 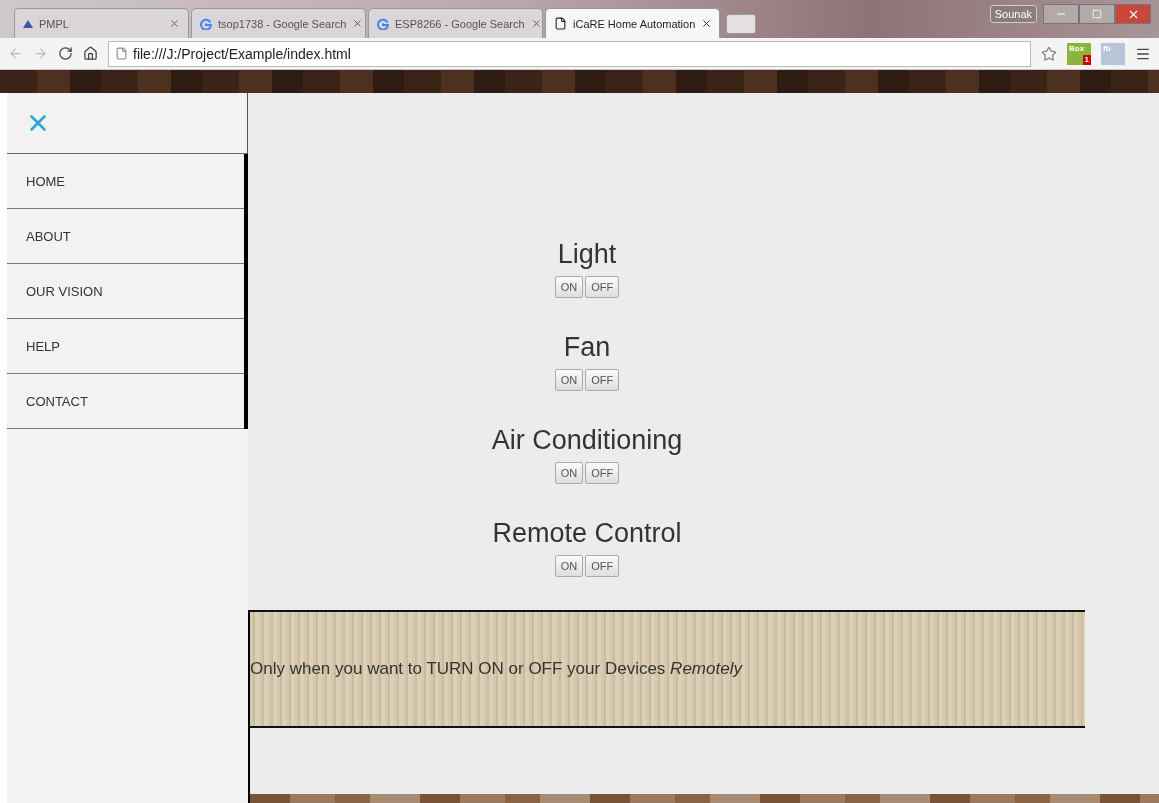 What do you see at coordinates (125, 401) in the screenshot?
I see `nav-link: CONTACT` at bounding box center [125, 401].